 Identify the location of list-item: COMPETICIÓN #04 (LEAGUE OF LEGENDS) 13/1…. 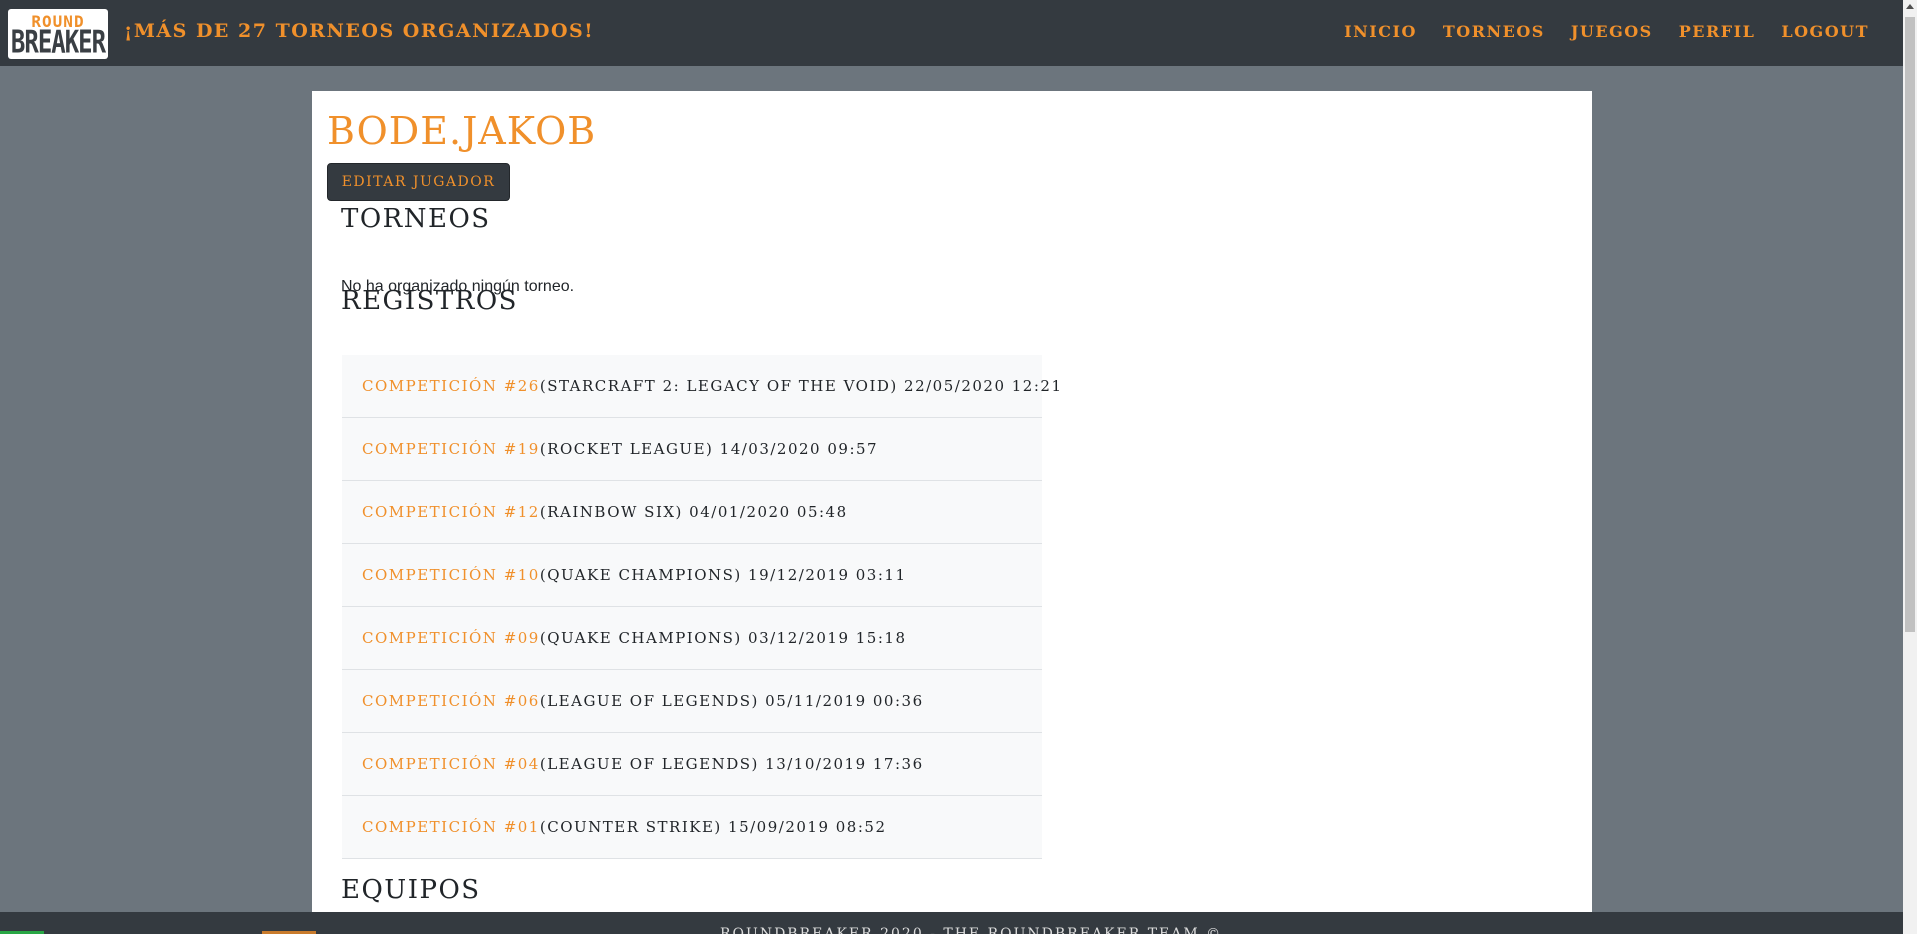
(692, 764).